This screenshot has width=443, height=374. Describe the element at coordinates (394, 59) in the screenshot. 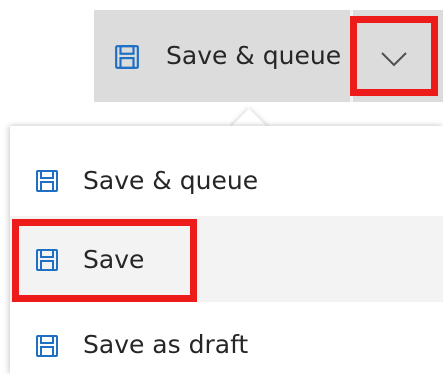

I see `chevron-down-icon` at that location.